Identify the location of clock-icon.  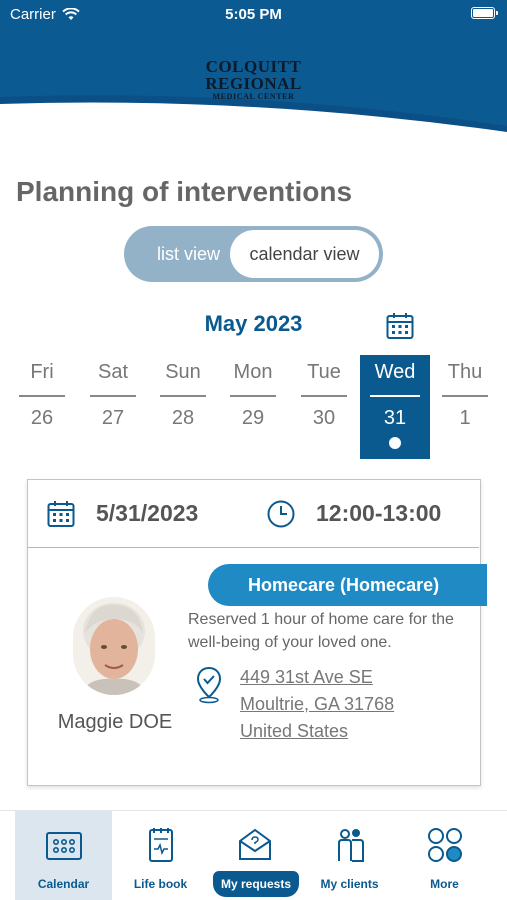
(281, 514).